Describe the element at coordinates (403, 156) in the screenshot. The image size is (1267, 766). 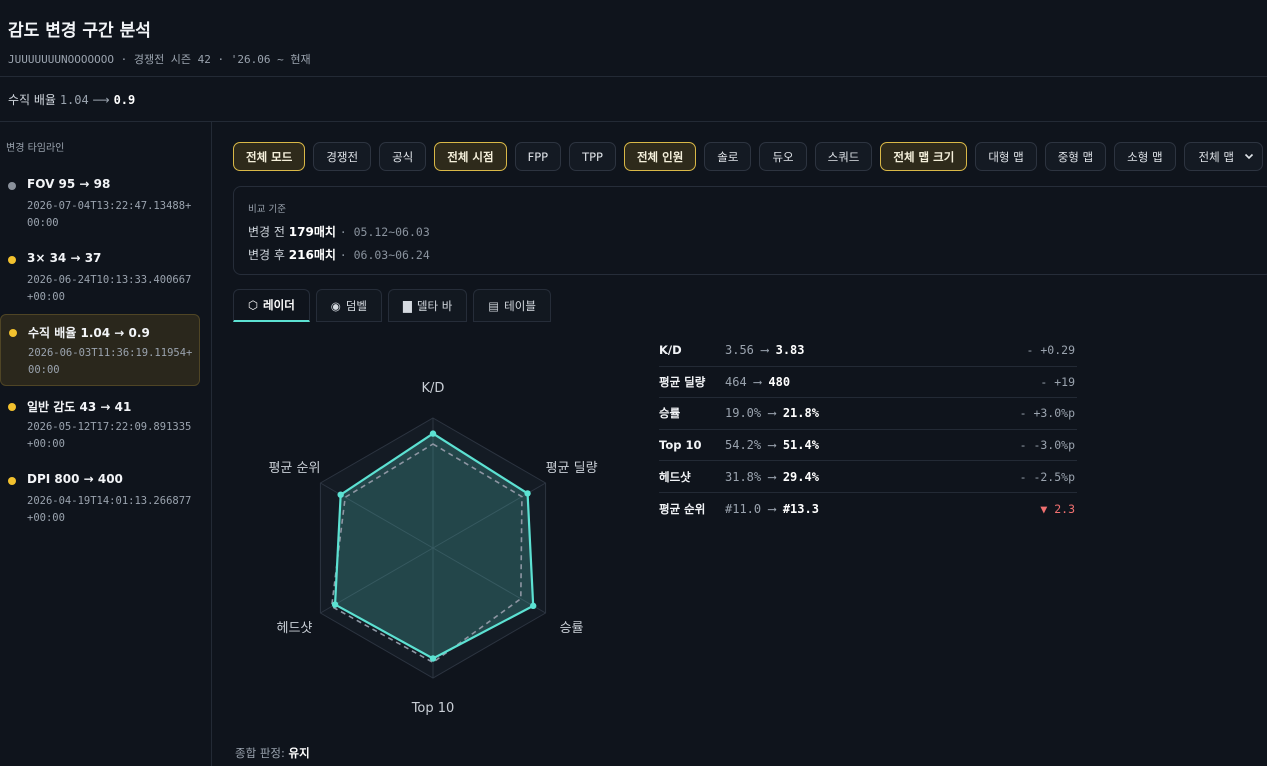
I see `filter-chip: 공식` at that location.